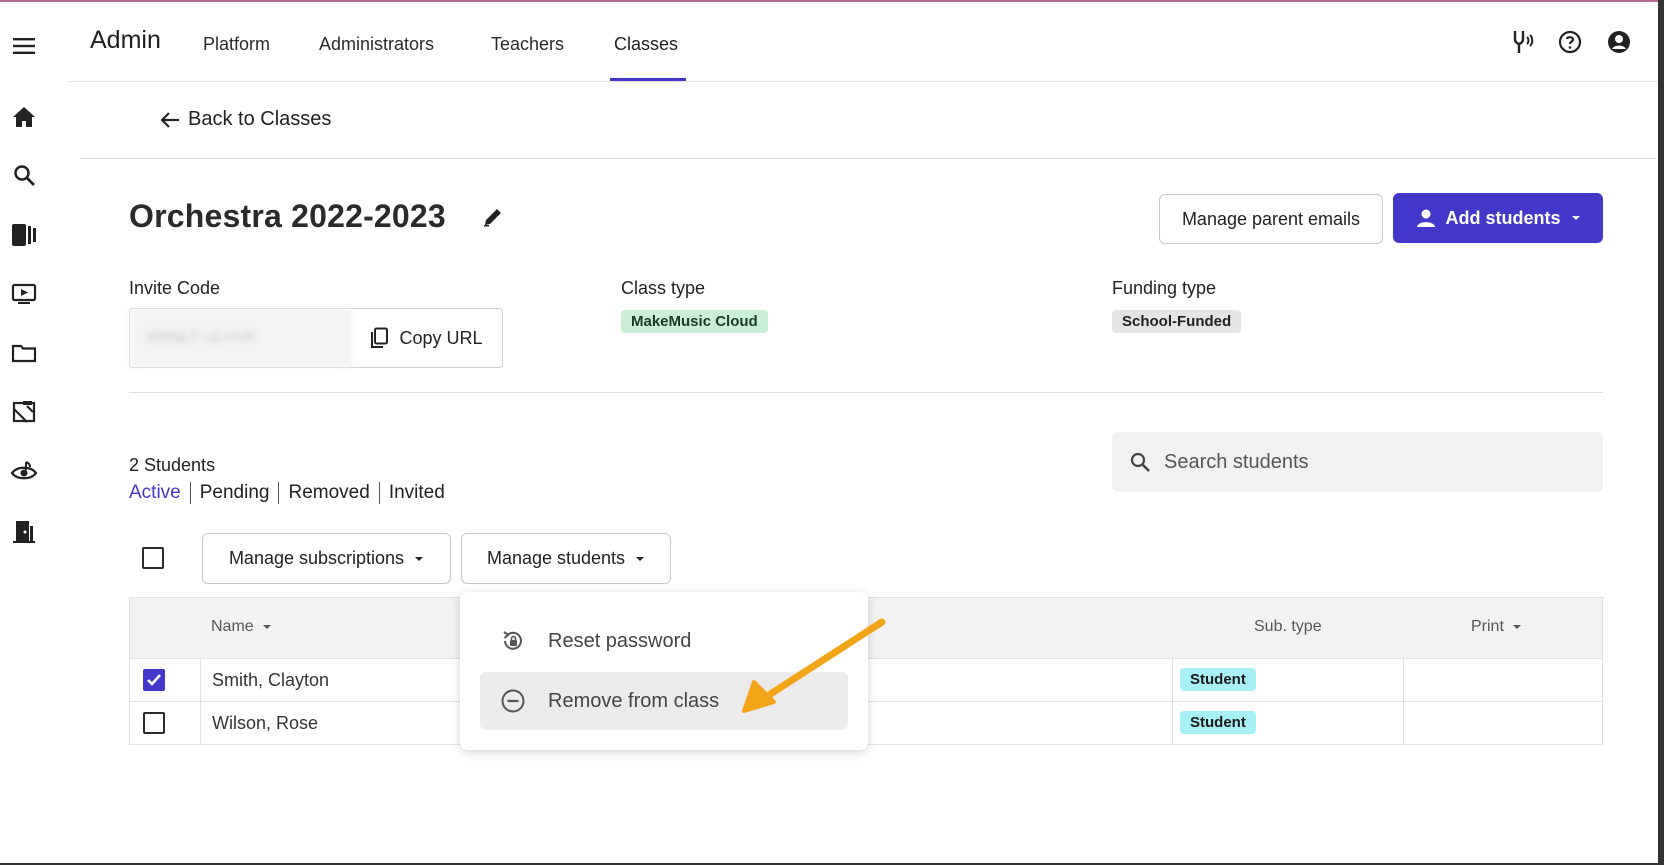 The height and width of the screenshot is (865, 1664). Describe the element at coordinates (648, 79) in the screenshot. I see `active-tab-indicator` at that location.